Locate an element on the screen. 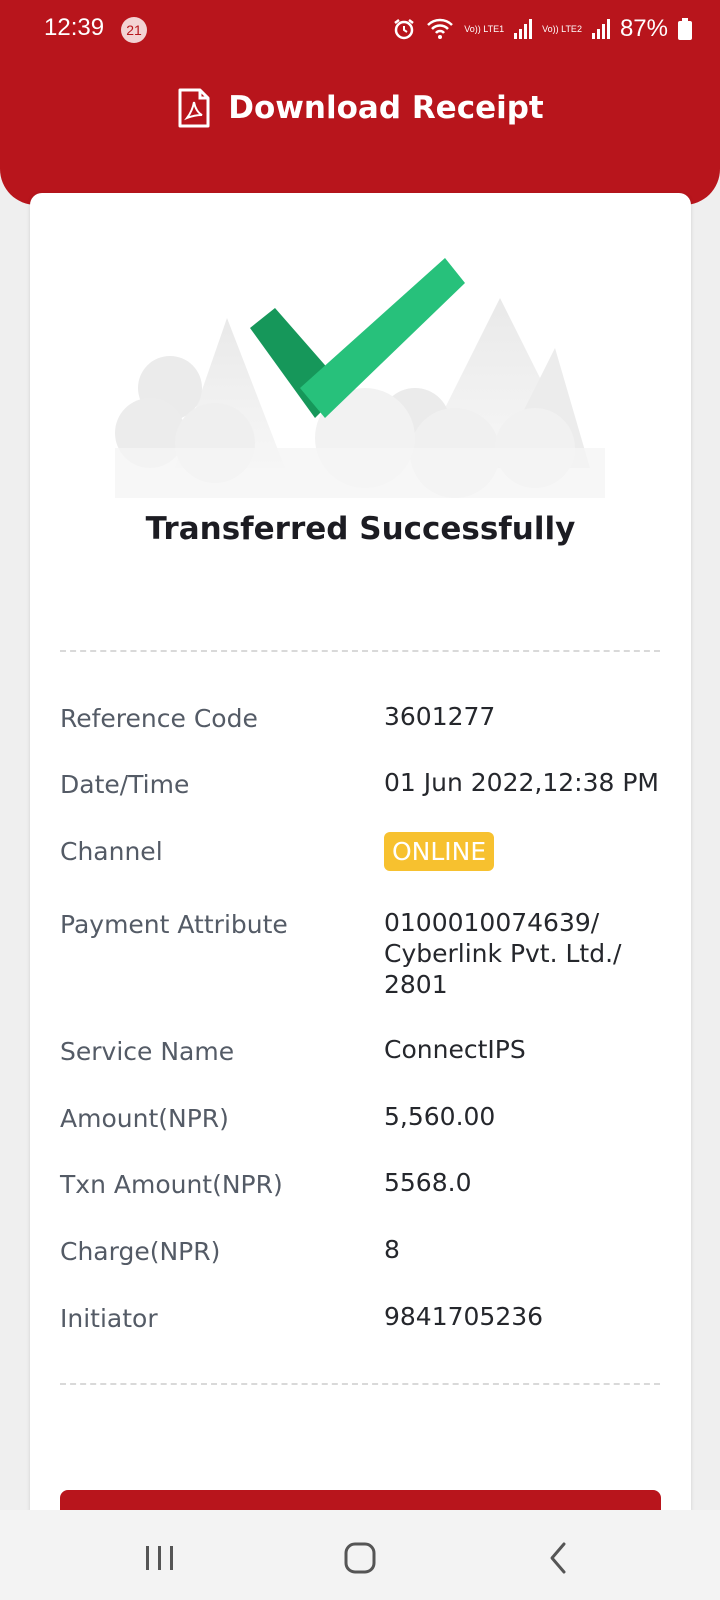  reference-code-value: 3601277 is located at coordinates (440, 716).